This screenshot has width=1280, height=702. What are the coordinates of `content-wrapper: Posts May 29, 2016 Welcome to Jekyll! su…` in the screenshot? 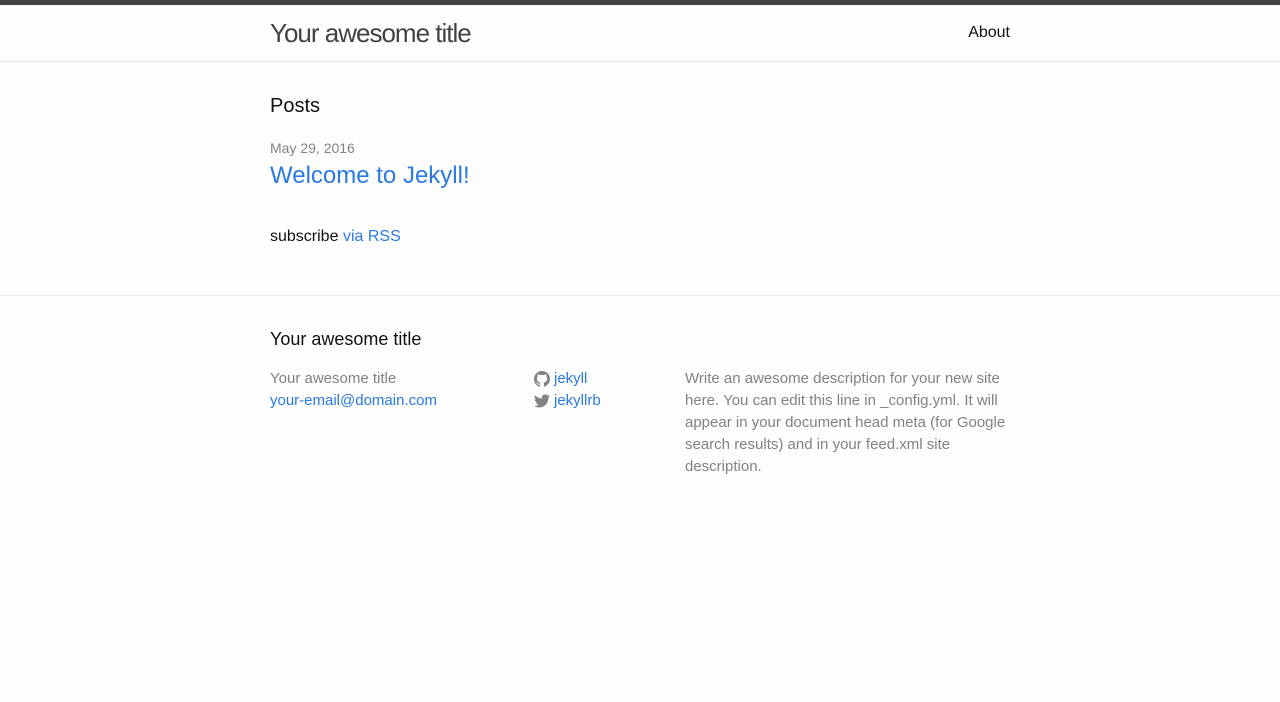 It's located at (640, 170).